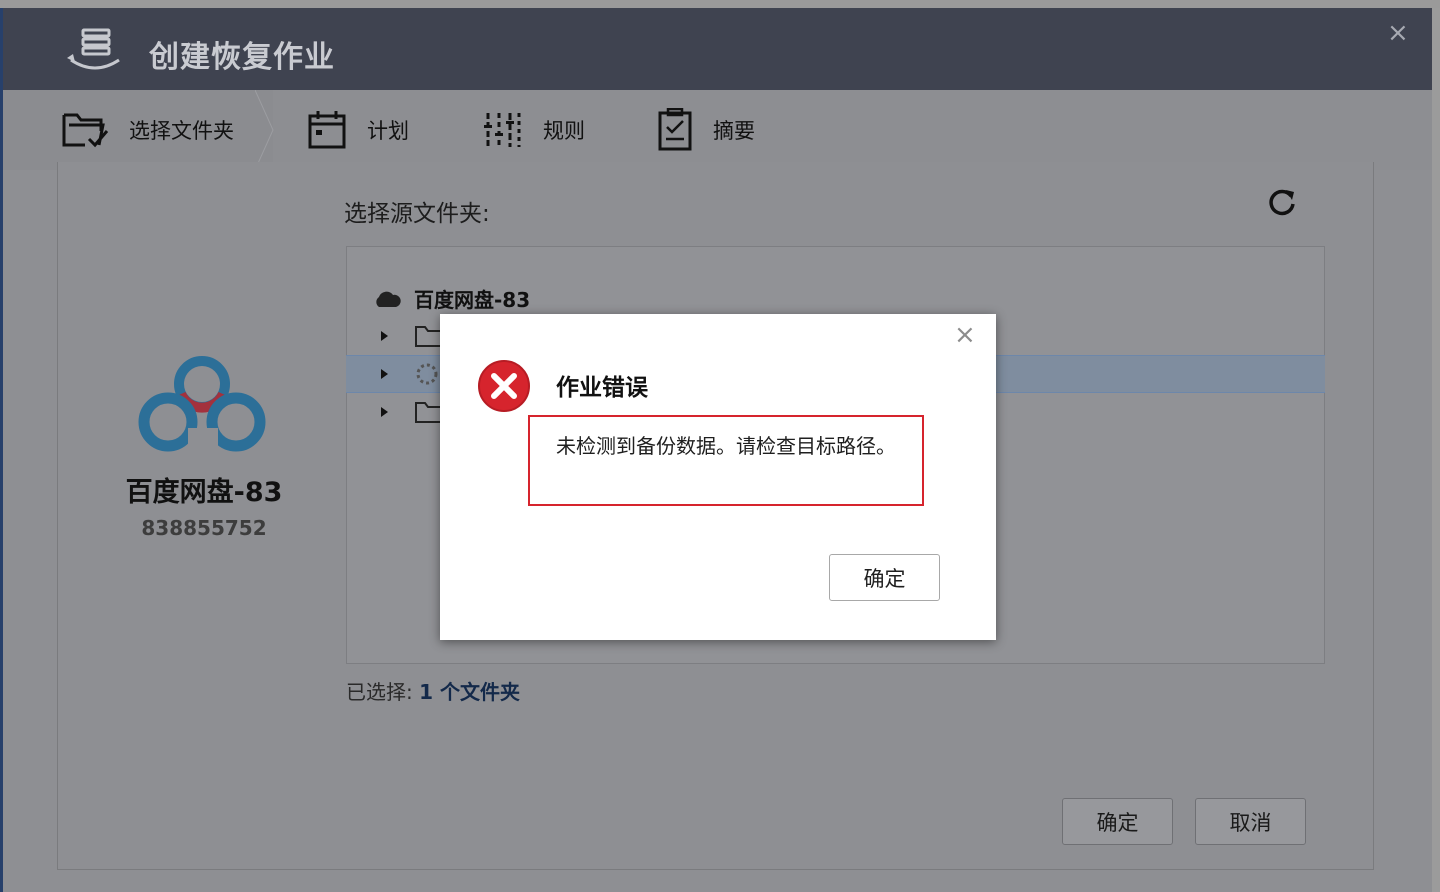 Image resolution: width=1440 pixels, height=892 pixels. Describe the element at coordinates (706, 130) in the screenshot. I see `step-summary: 摘要` at that location.